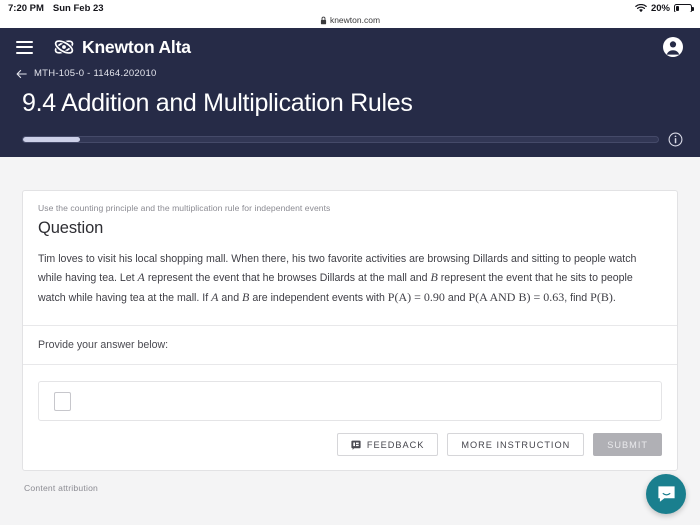 The height and width of the screenshot is (525, 700). I want to click on feedback-button: FEEDBACK, so click(387, 445).